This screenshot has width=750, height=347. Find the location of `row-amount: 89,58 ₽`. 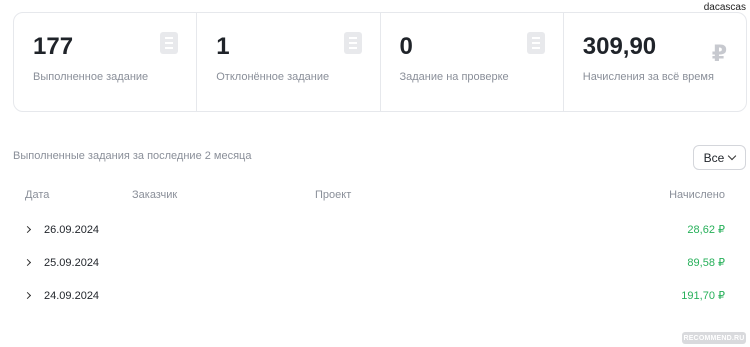

row-amount: 89,58 ₽ is located at coordinates (706, 263).